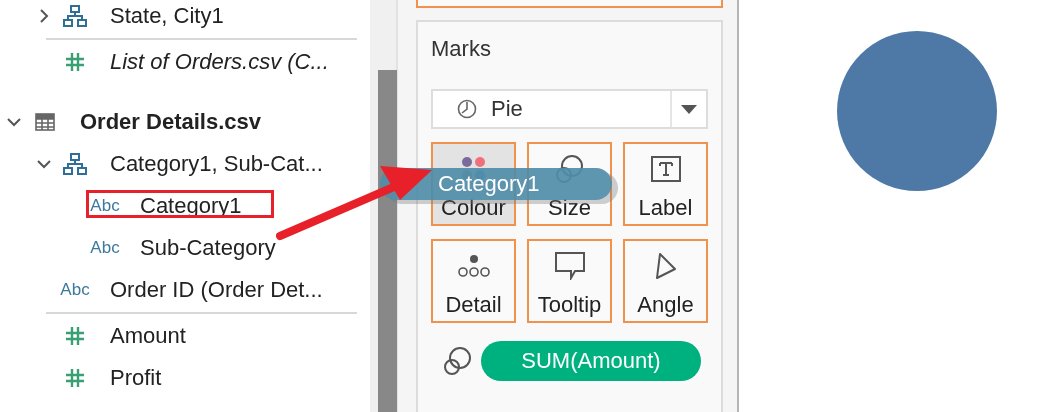 The image size is (1052, 412). I want to click on field-name: Amount, so click(148, 336).